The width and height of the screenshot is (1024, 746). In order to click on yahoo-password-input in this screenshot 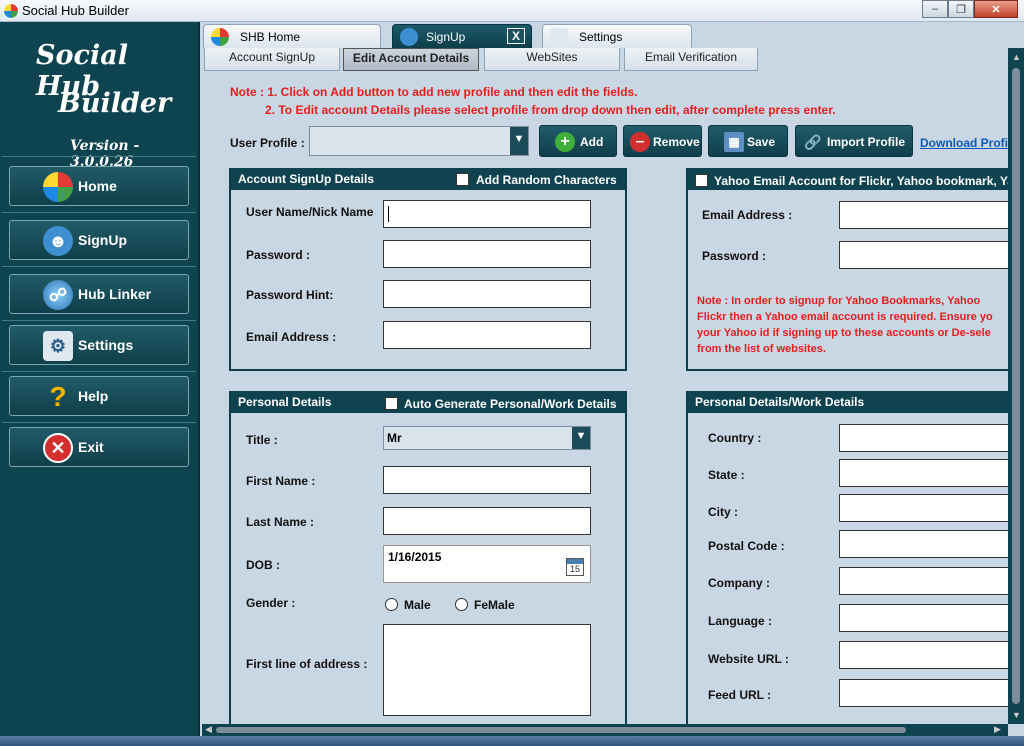, I will do `click(923, 255)`.